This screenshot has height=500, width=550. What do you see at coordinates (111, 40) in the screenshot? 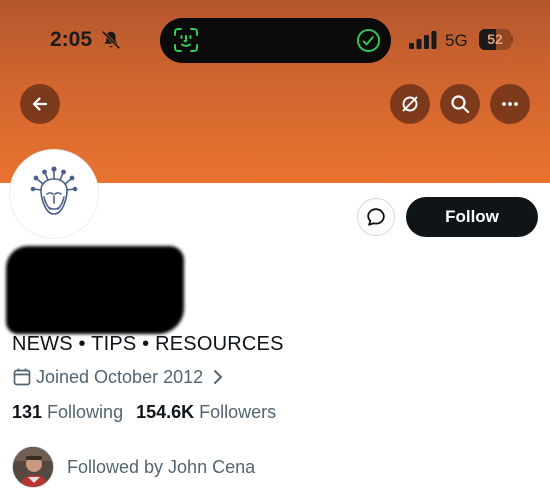
I see `bell-off-icon` at bounding box center [111, 40].